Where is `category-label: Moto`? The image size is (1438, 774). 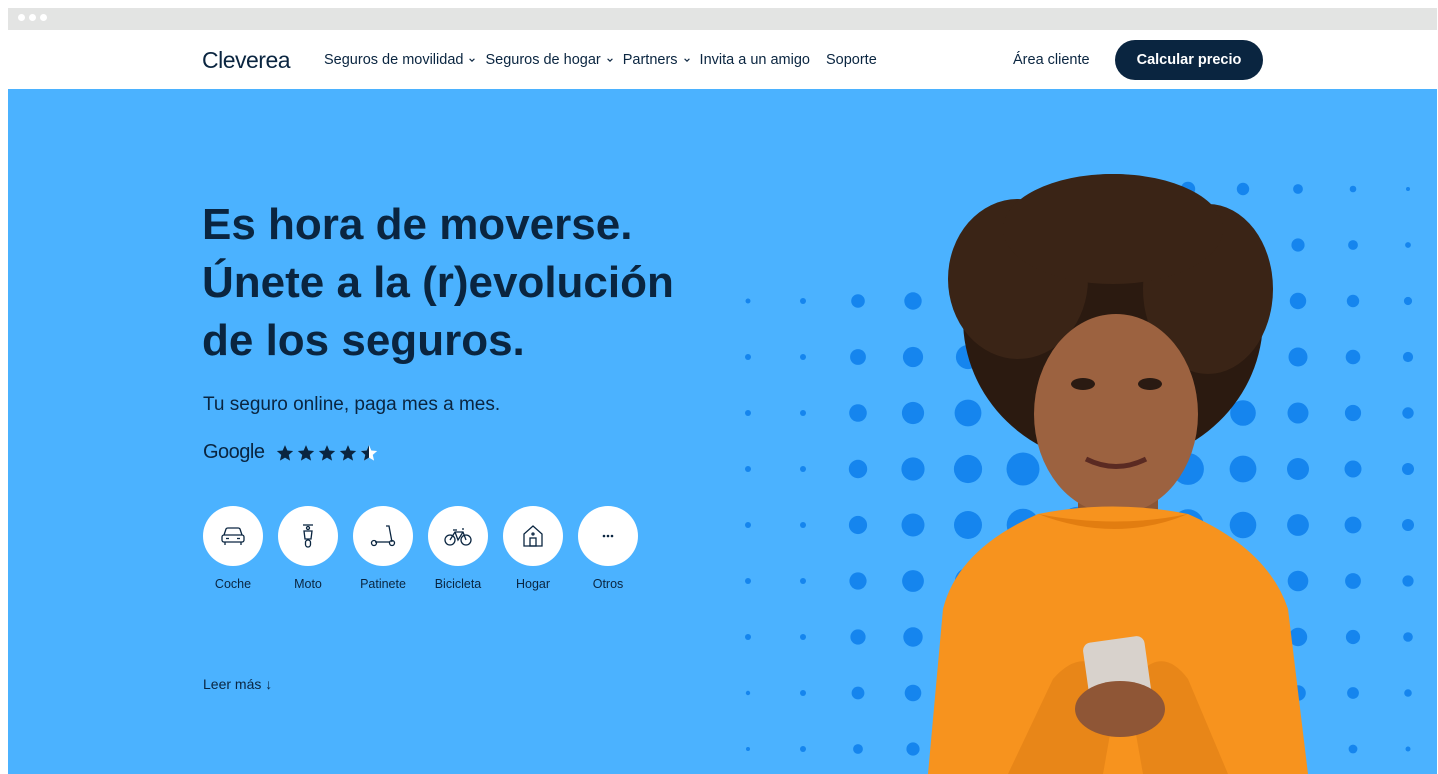 category-label: Moto is located at coordinates (308, 584).